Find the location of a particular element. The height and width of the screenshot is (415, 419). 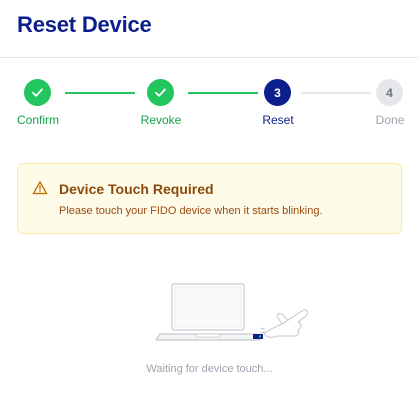

step-2-label: Revoke is located at coordinates (161, 120).